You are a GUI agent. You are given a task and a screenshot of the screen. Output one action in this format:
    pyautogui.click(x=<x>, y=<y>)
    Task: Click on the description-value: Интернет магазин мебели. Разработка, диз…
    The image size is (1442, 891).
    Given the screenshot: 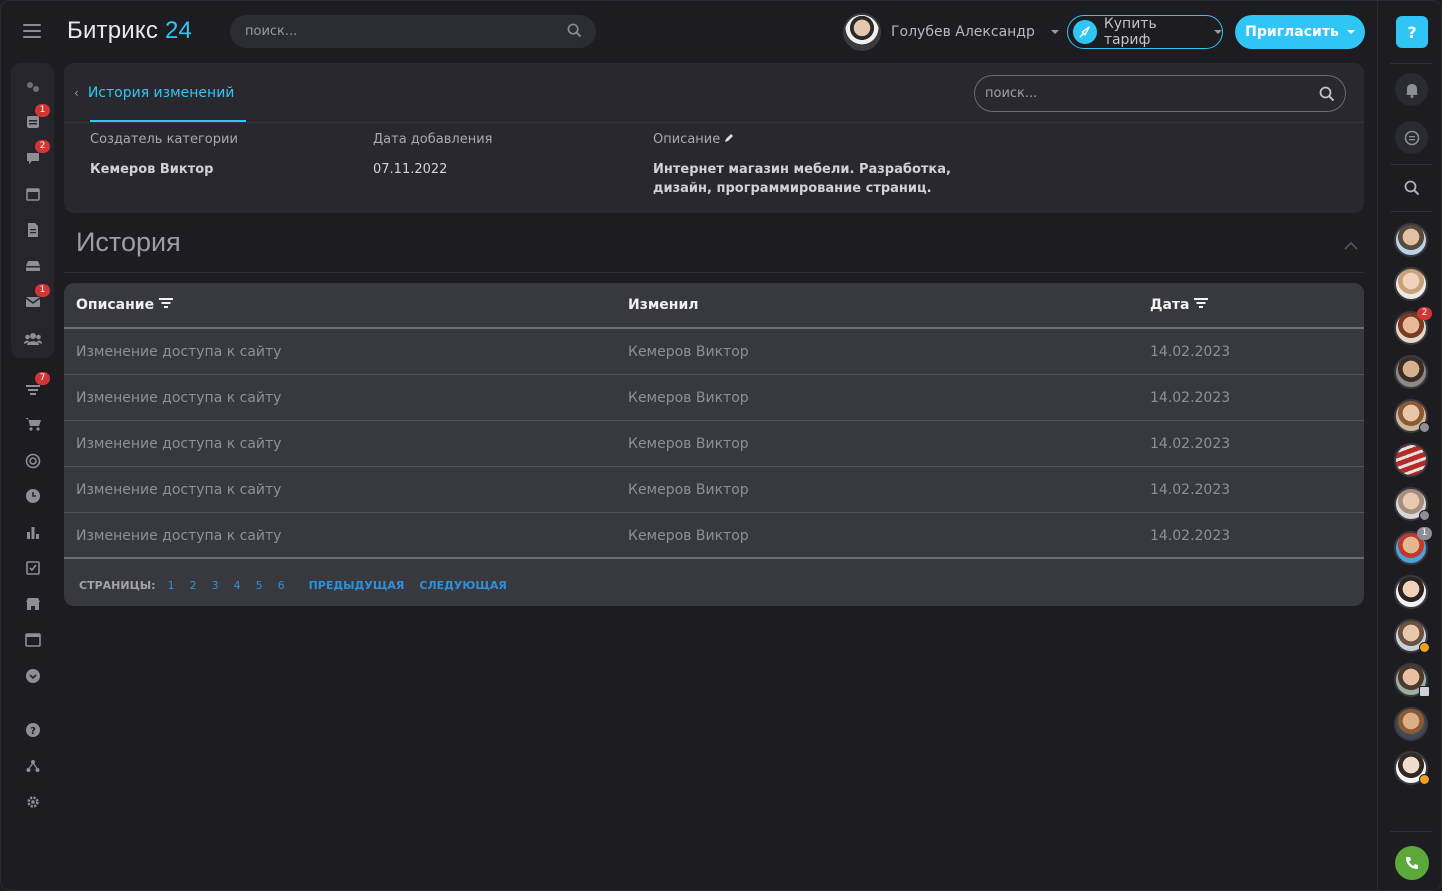 What is the action you would take?
    pyautogui.click(x=802, y=179)
    